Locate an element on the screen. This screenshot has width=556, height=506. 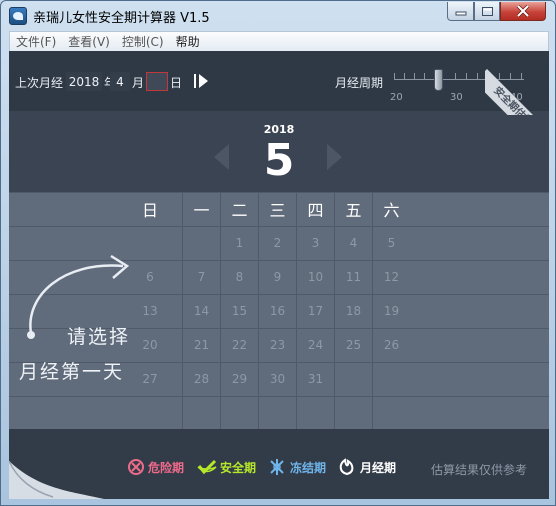
disclaimer-text: 估算结果仅供参考 is located at coordinates (479, 470).